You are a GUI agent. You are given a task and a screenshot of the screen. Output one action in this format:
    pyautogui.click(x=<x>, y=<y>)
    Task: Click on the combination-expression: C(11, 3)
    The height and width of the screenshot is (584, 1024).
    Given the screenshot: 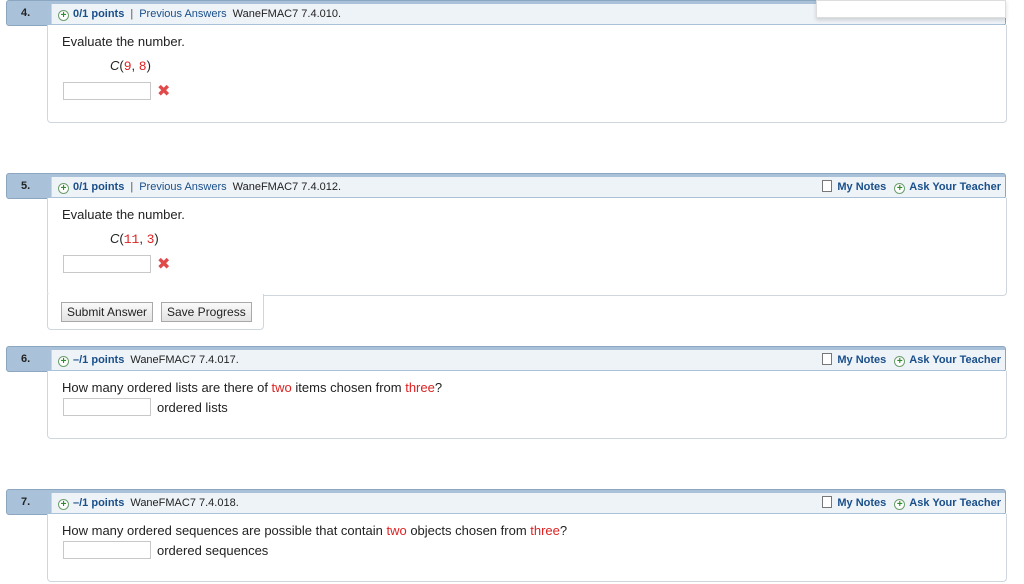 What is the action you would take?
    pyautogui.click(x=134, y=239)
    